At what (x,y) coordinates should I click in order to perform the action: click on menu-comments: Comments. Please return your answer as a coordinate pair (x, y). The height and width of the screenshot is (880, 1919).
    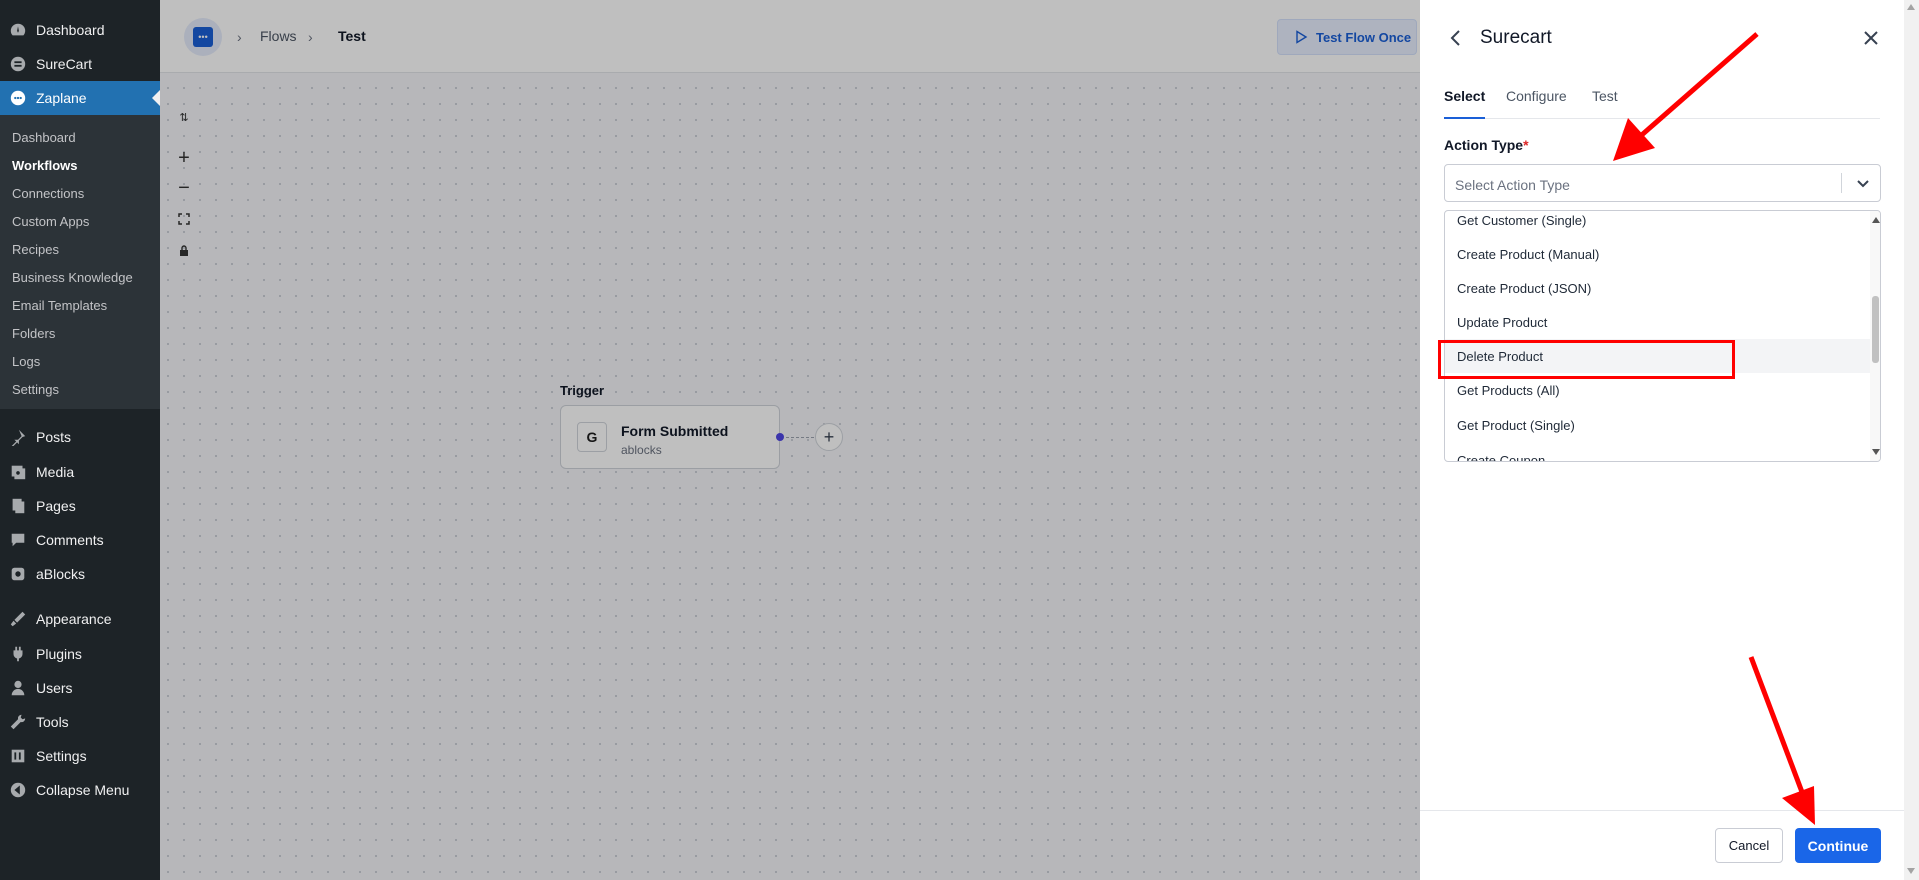
    Looking at the image, I should click on (80, 540).